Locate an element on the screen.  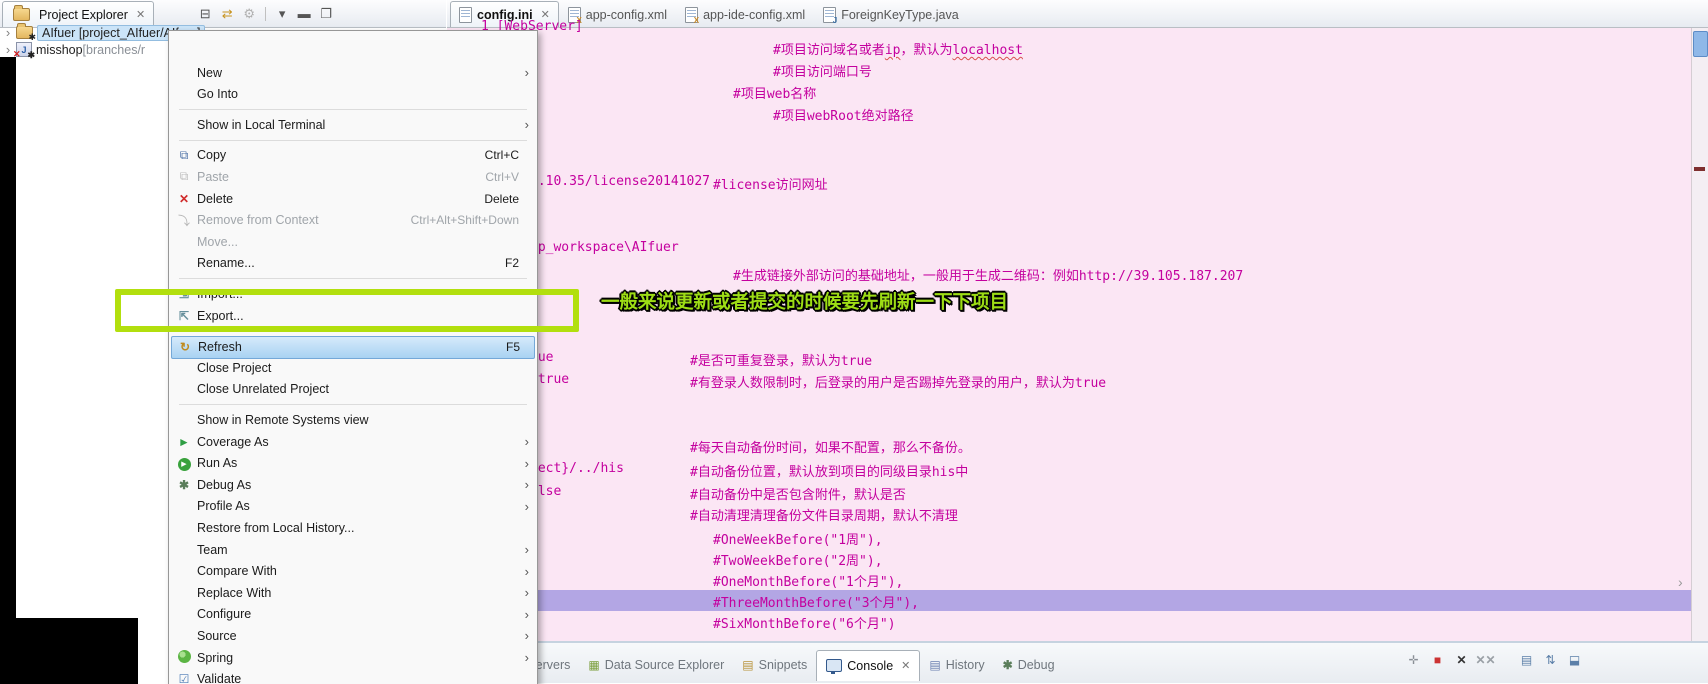
code-line: #SixMonthBefore("6个月") is located at coordinates (804, 624).